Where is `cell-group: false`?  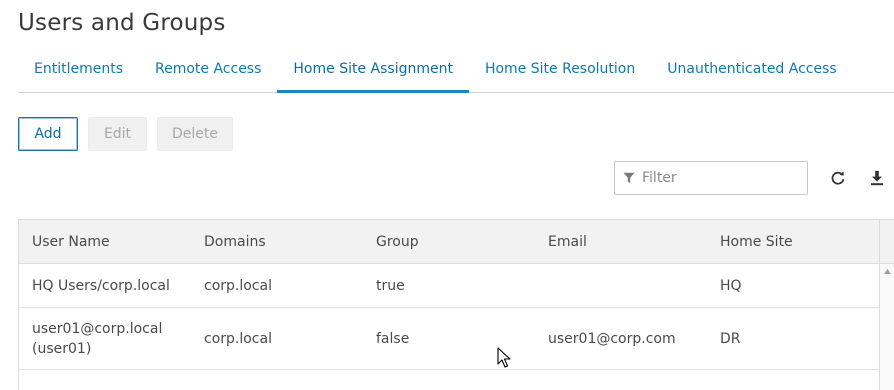 cell-group: false is located at coordinates (393, 338).